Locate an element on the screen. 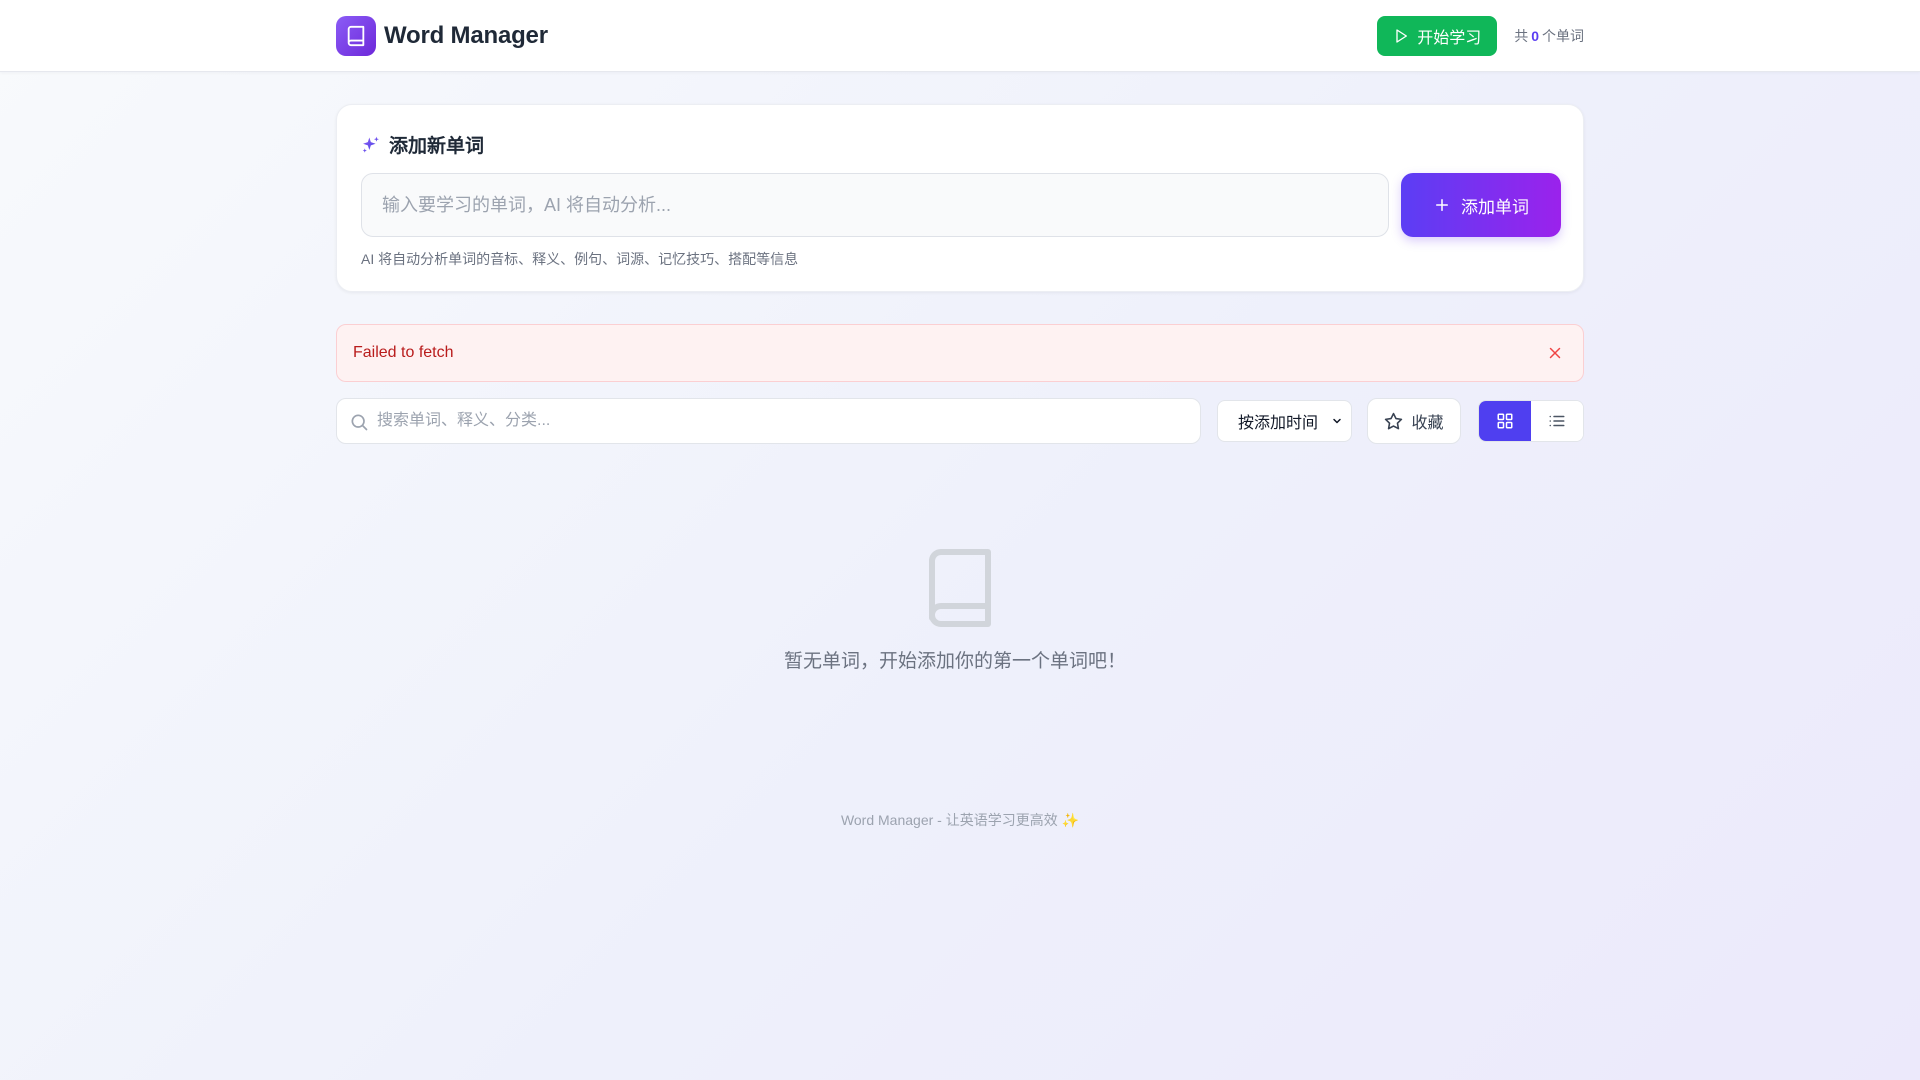 This screenshot has height=1080, width=1920. list-icon is located at coordinates (1557, 421).